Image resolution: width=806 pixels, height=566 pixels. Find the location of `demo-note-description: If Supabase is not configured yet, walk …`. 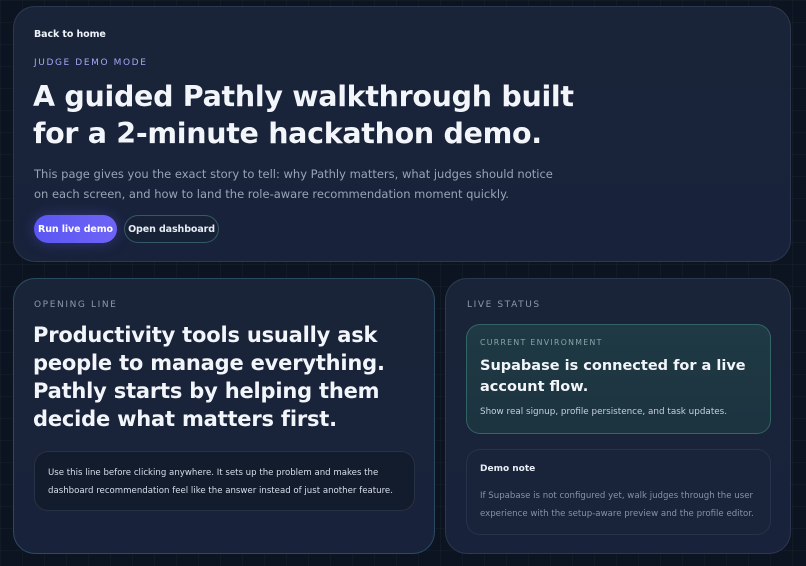

demo-note-description: If Supabase is not configured yet, walk … is located at coordinates (617, 505).